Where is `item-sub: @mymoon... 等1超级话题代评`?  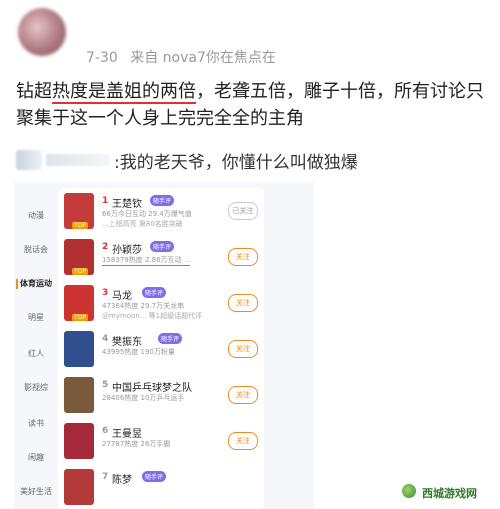
item-sub: @mymoon... 等1超级话题代评 is located at coordinates (152, 316).